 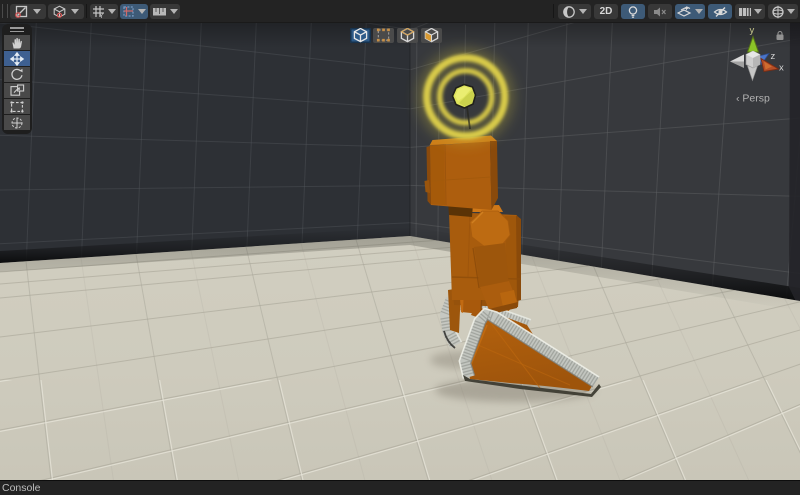 What do you see at coordinates (753, 99) in the screenshot?
I see `svg-text: ‹ Persp` at bounding box center [753, 99].